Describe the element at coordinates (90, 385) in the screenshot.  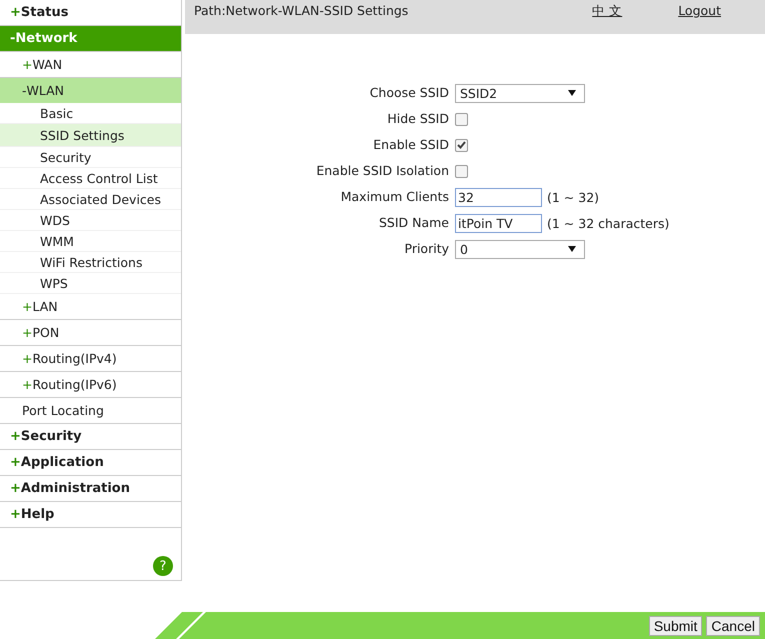
I see `sidebar-item: +Routing(IPv6)` at that location.